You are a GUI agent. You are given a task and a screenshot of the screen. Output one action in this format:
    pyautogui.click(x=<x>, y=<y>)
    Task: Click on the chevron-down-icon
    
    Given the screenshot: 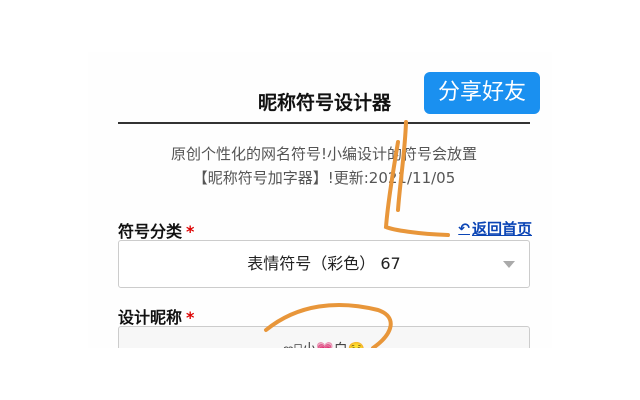 What is the action you would take?
    pyautogui.click(x=509, y=264)
    